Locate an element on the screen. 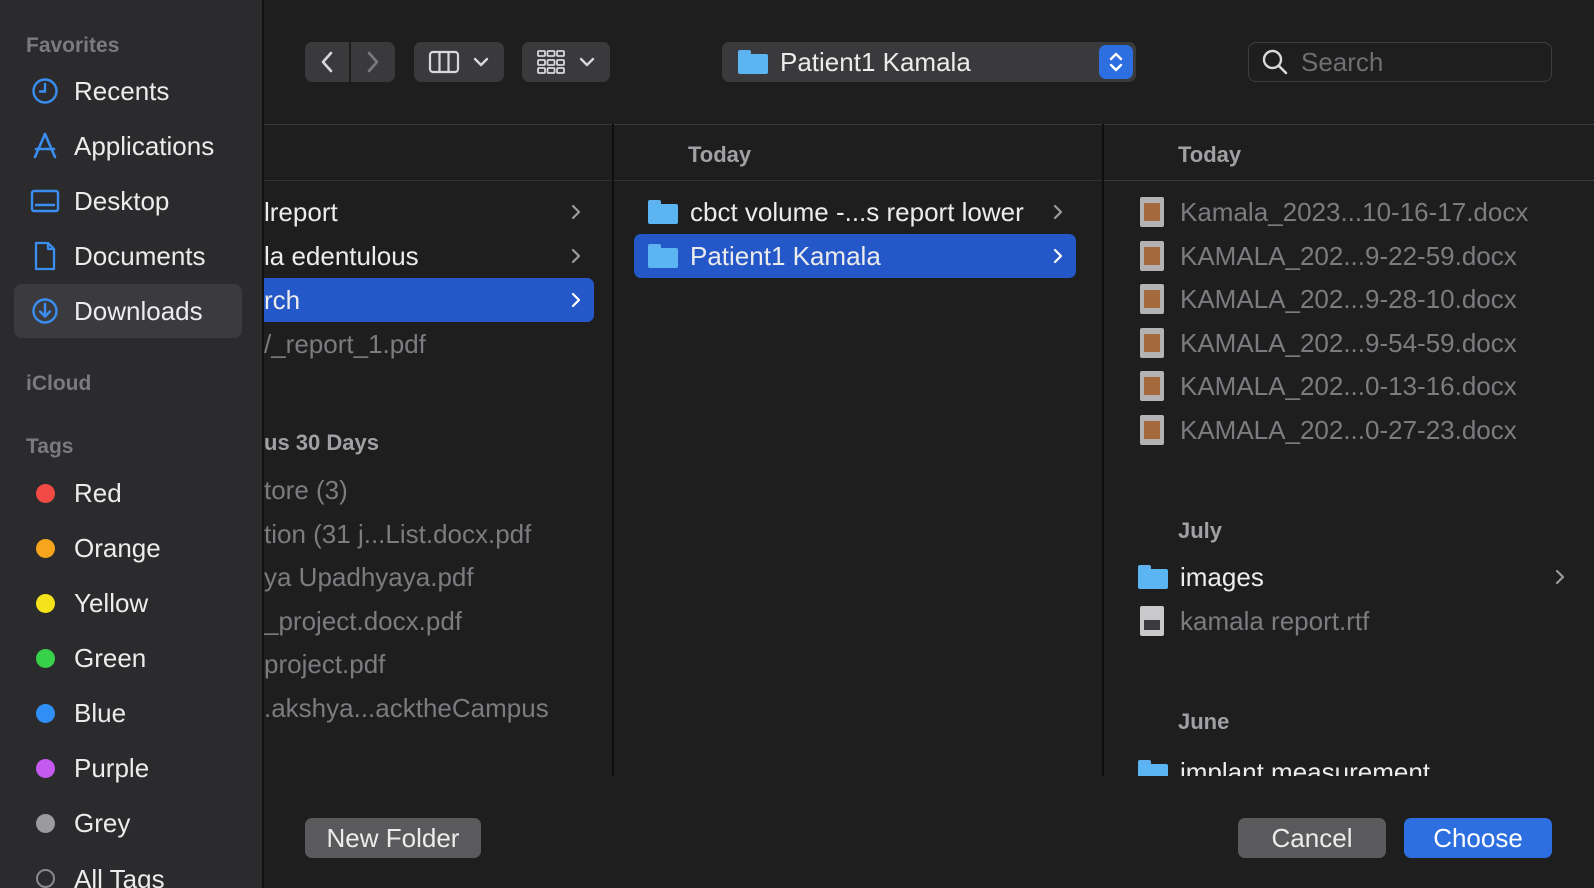 The height and width of the screenshot is (888, 1594). section-header: July is located at coordinates (1200, 530).